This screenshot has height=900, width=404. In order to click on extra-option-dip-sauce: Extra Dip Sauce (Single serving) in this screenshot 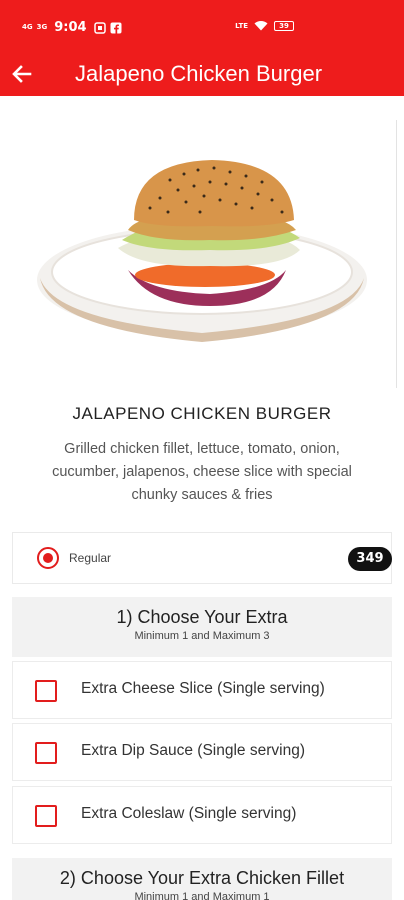, I will do `click(202, 752)`.